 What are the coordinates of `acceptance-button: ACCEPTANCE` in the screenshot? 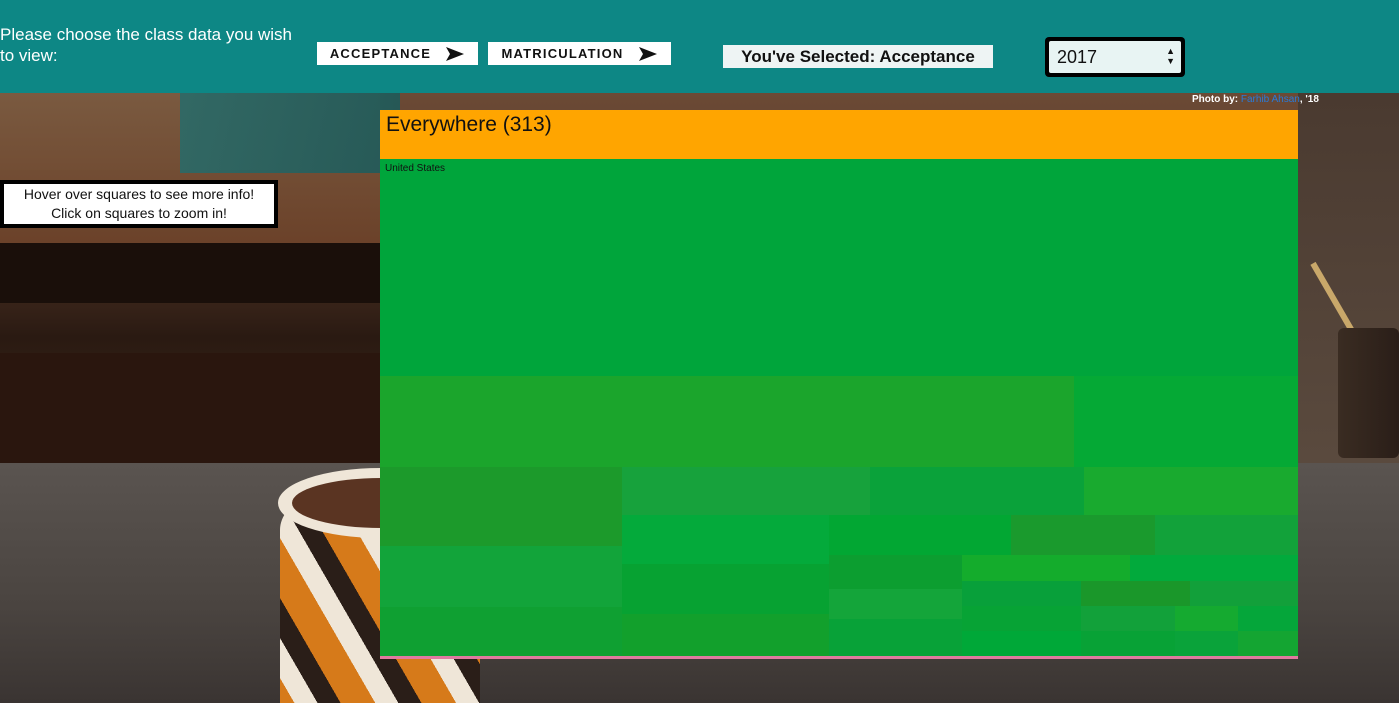 It's located at (397, 53).